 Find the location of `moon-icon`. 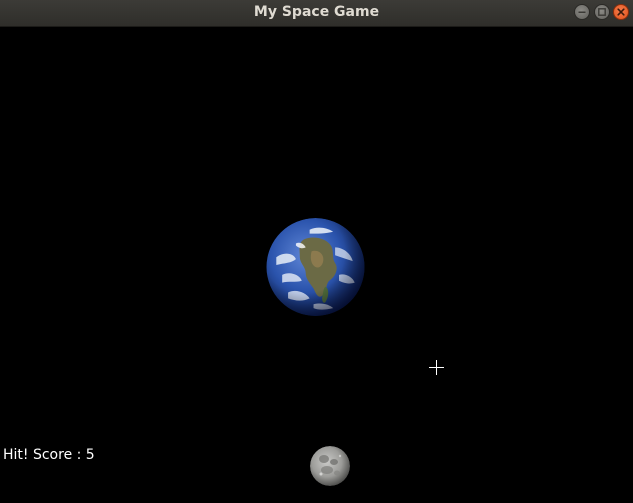

moon-icon is located at coordinates (330, 466).